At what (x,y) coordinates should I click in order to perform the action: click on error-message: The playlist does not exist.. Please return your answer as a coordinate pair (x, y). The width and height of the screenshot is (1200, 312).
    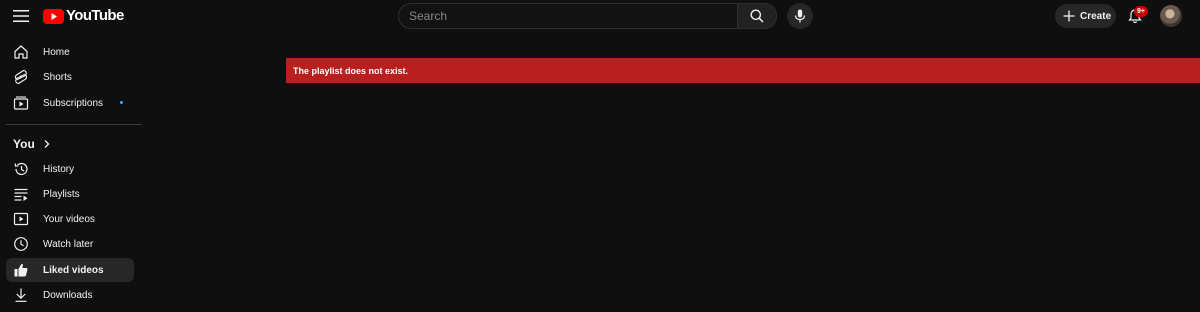
    Looking at the image, I should click on (351, 70).